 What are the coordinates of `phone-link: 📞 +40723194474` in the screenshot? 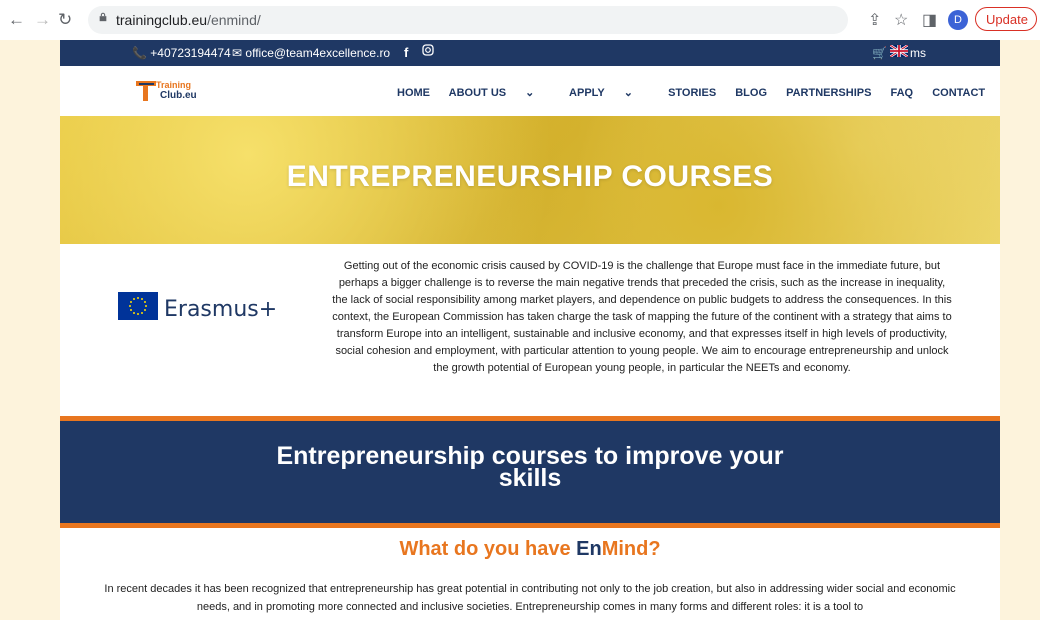 It's located at (181, 53).